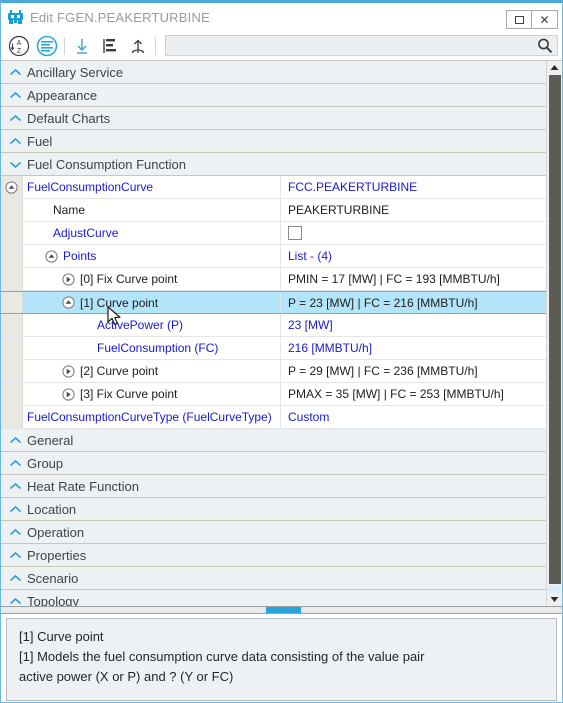 This screenshot has width=563, height=703. I want to click on category-row-appearance: Appearance, so click(273, 95).